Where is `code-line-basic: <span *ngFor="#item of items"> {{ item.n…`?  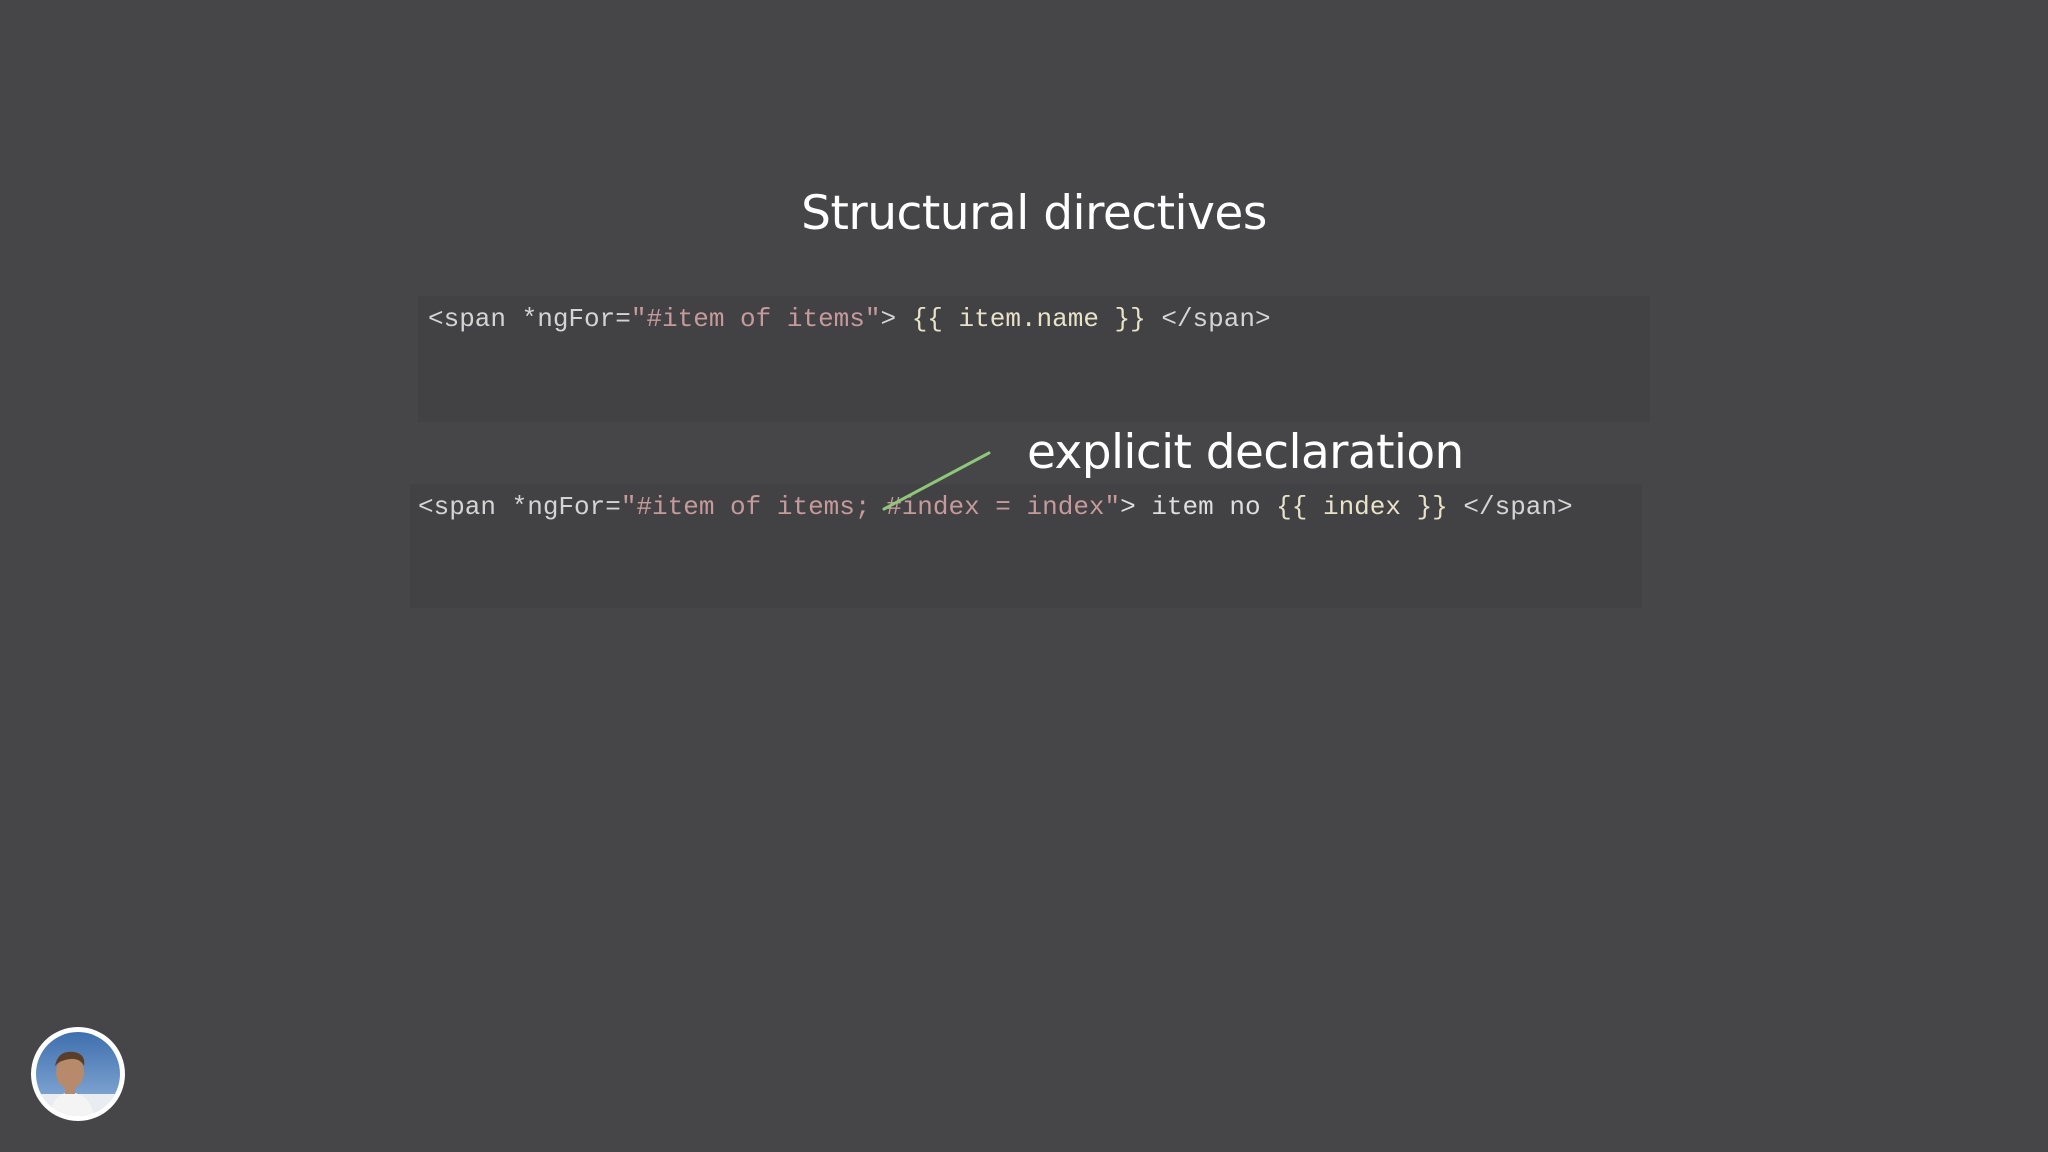 code-line-basic: <span *ngFor="#item of items"> {{ item.n… is located at coordinates (849, 319).